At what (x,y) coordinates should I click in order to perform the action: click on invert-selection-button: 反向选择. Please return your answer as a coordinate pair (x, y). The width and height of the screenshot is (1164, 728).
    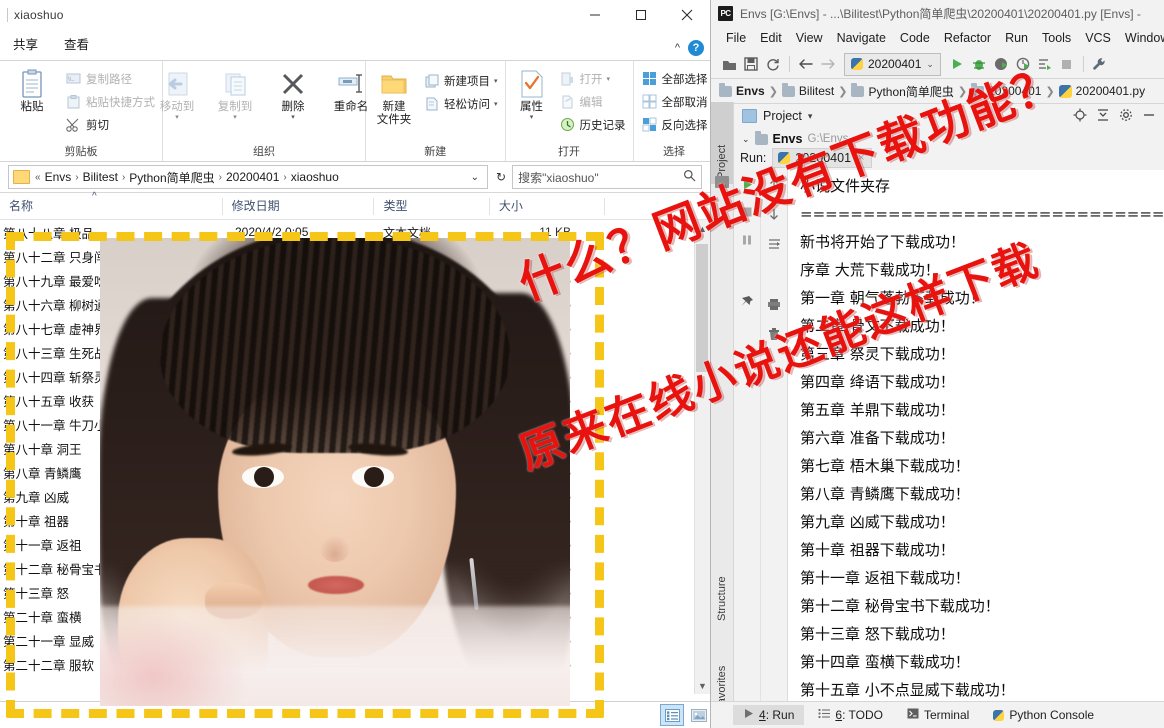
    Looking at the image, I should click on (674, 124).